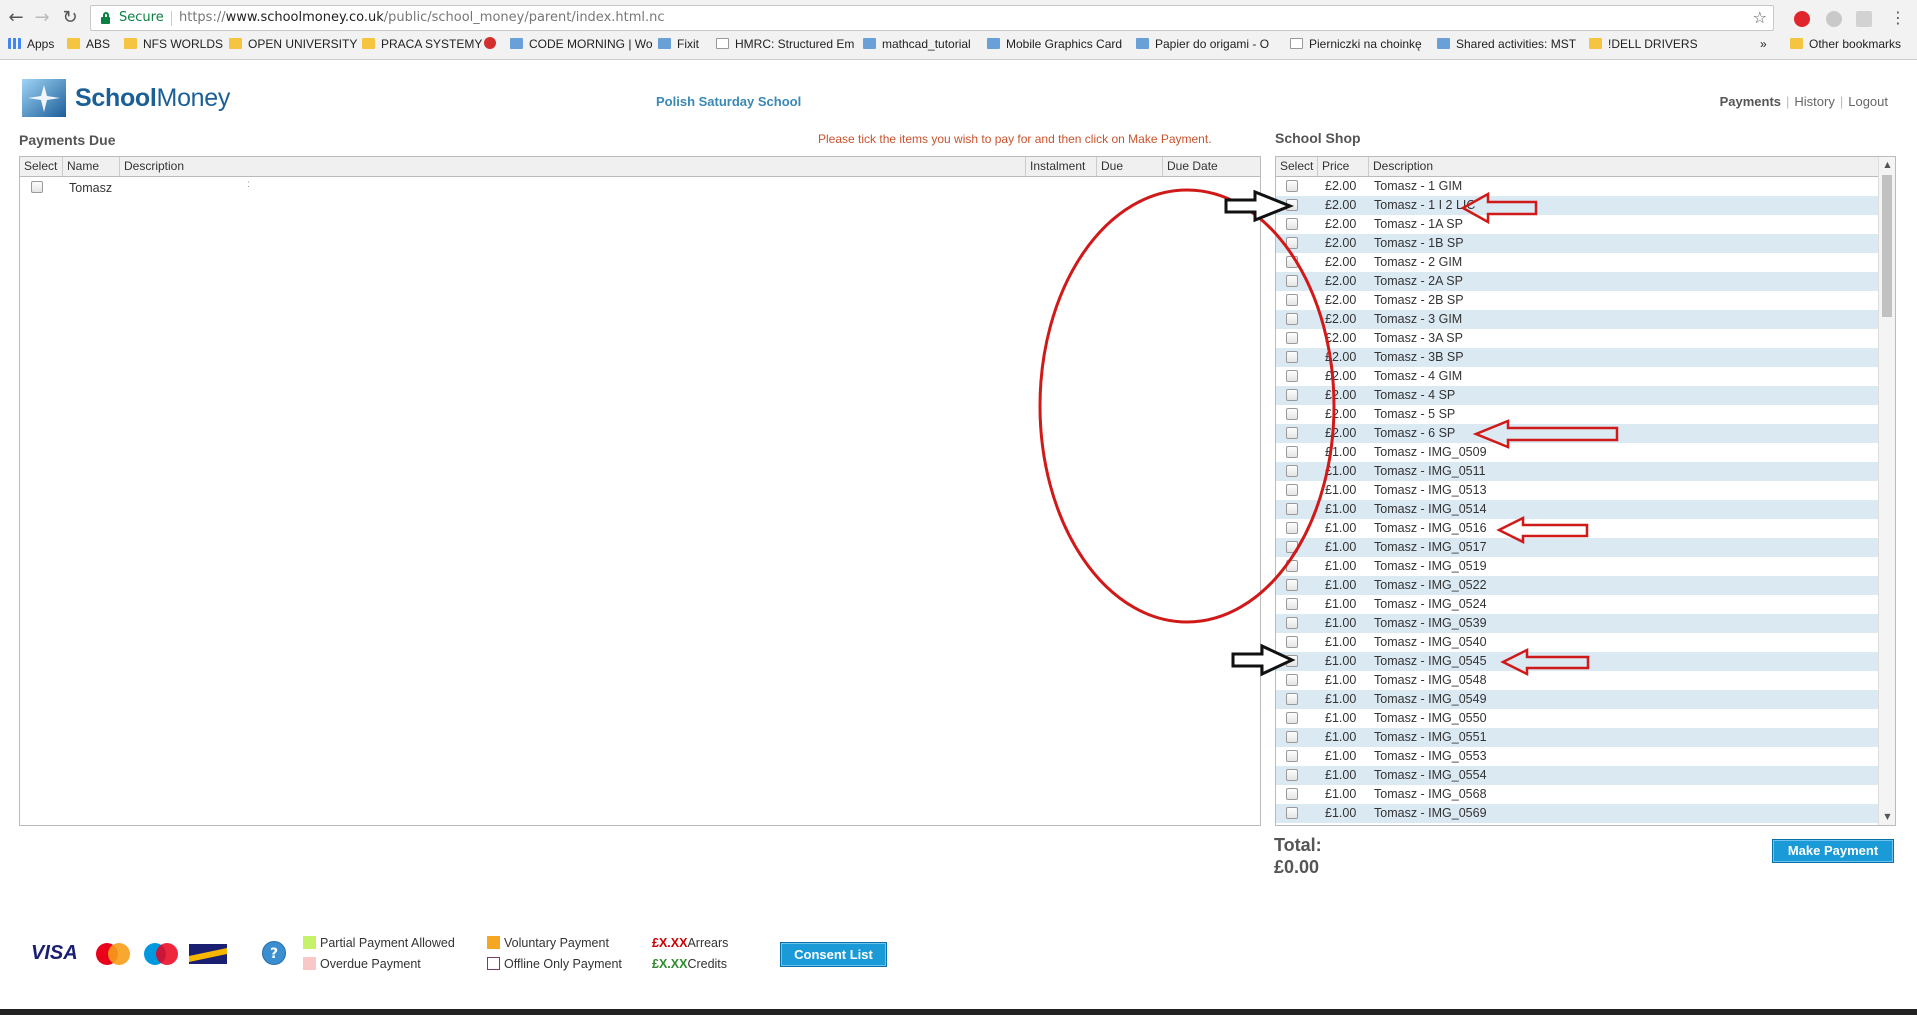  Describe the element at coordinates (1419, 243) in the screenshot. I see `shop-item-description: Tomasz - 1B SP` at that location.